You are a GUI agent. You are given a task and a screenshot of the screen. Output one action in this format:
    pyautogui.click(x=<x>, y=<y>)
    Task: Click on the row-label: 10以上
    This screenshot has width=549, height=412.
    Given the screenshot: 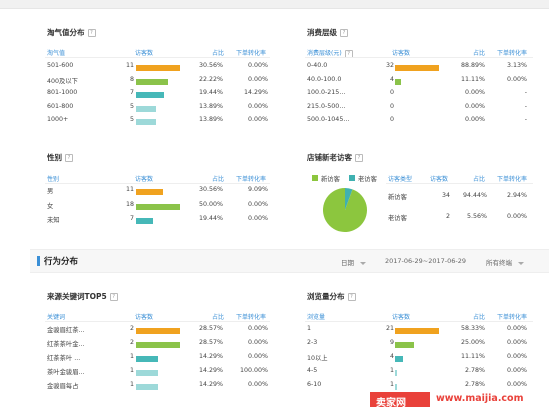 What is the action you would take?
    pyautogui.click(x=317, y=358)
    